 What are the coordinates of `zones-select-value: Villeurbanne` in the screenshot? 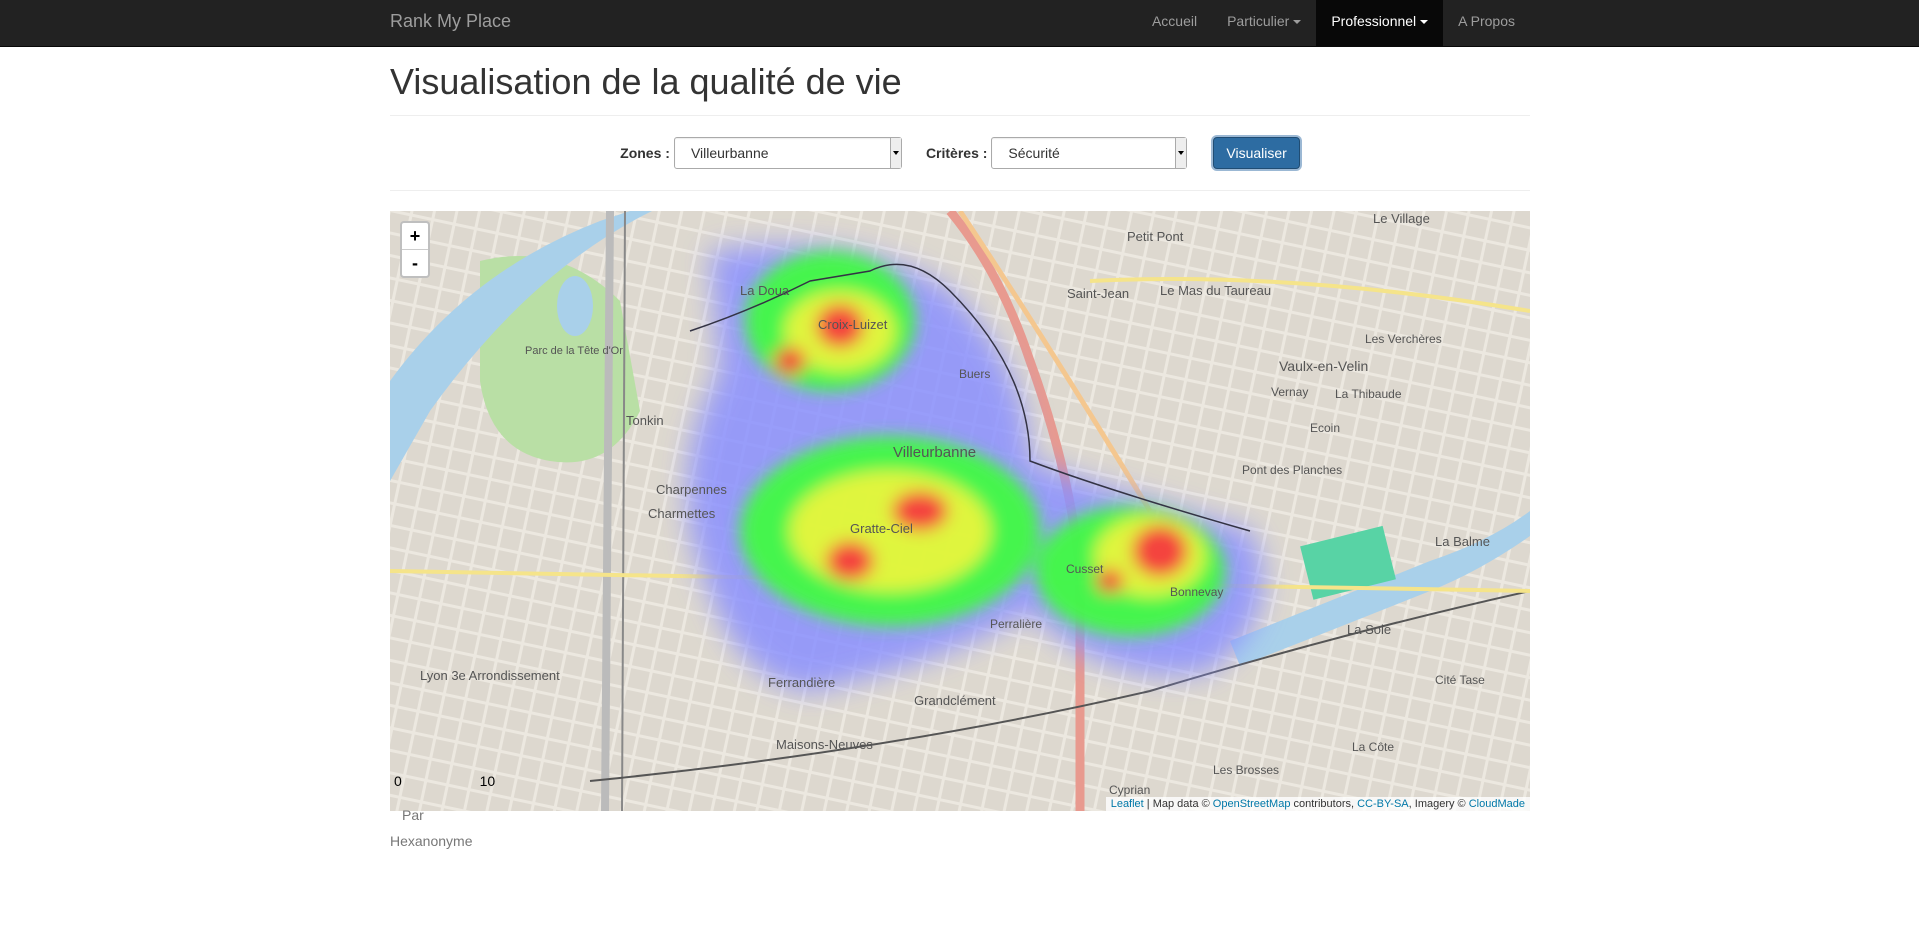 It's located at (729, 153).